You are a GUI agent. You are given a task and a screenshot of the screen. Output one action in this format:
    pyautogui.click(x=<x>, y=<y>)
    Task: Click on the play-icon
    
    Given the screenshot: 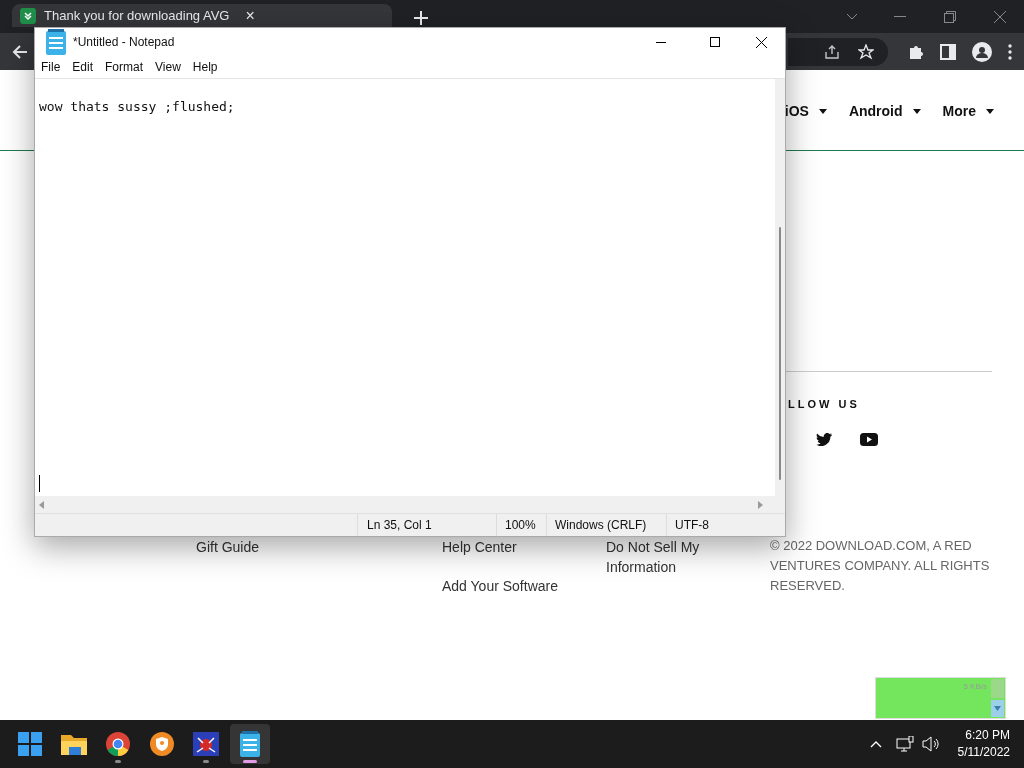 What is the action you would take?
    pyautogui.click(x=869, y=439)
    